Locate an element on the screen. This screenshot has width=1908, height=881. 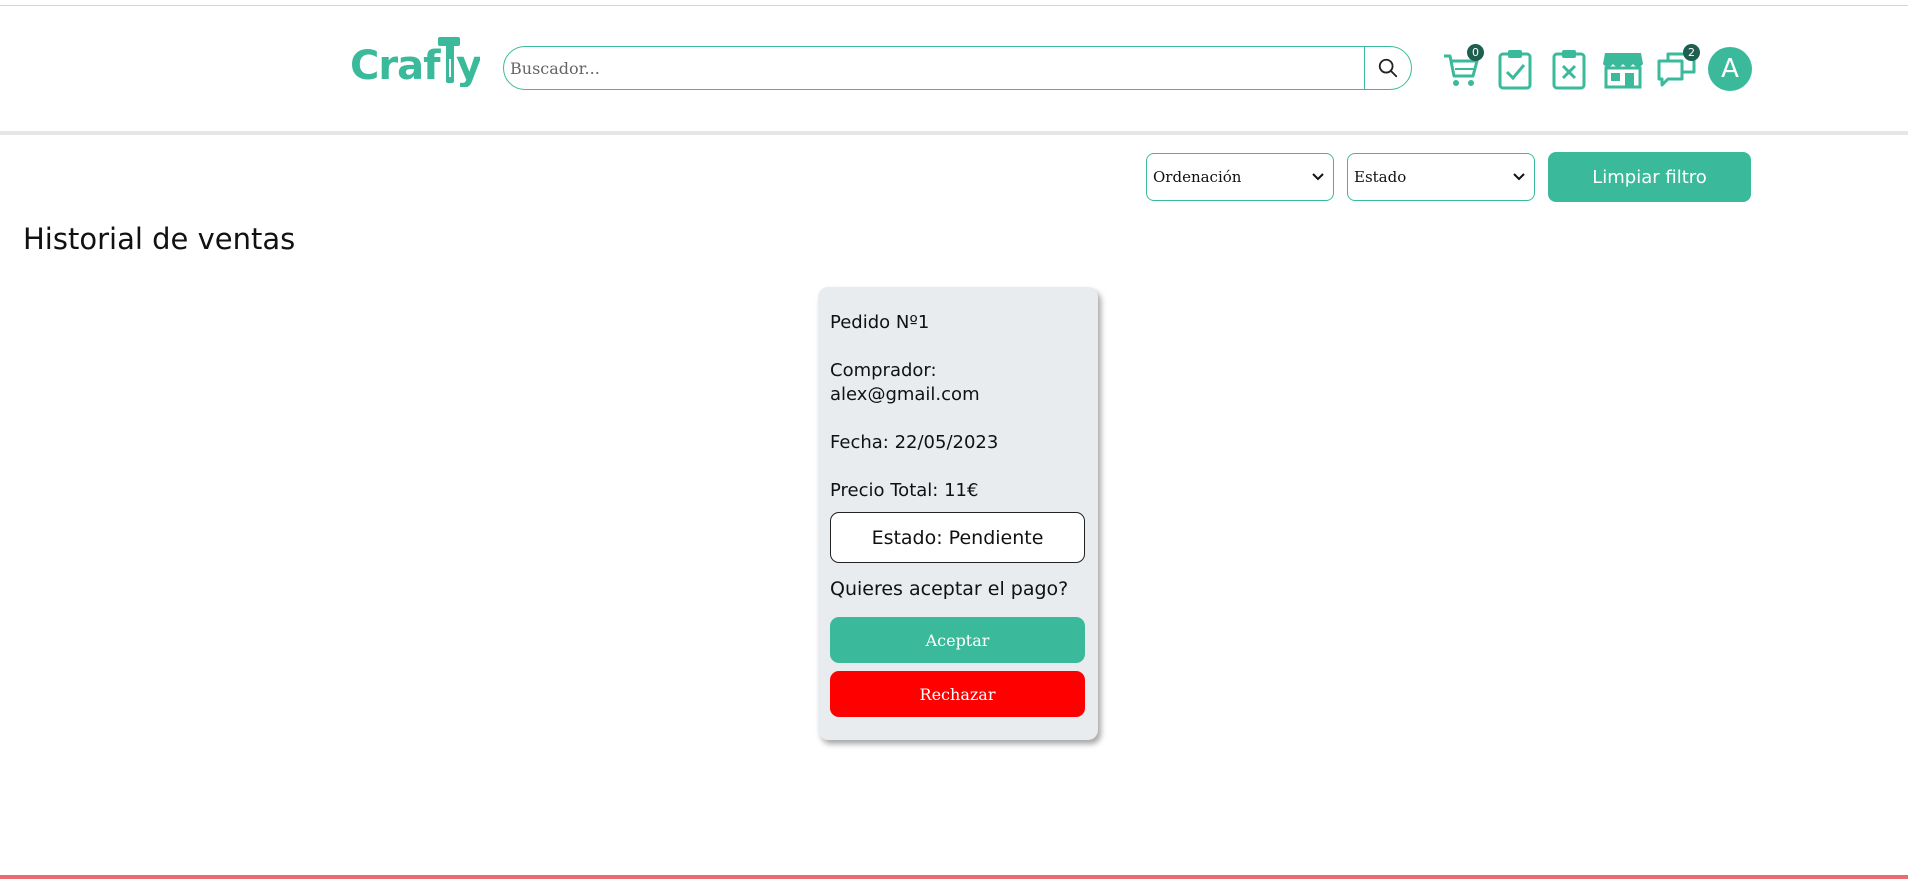
accepted-orders-button is located at coordinates (1515, 69).